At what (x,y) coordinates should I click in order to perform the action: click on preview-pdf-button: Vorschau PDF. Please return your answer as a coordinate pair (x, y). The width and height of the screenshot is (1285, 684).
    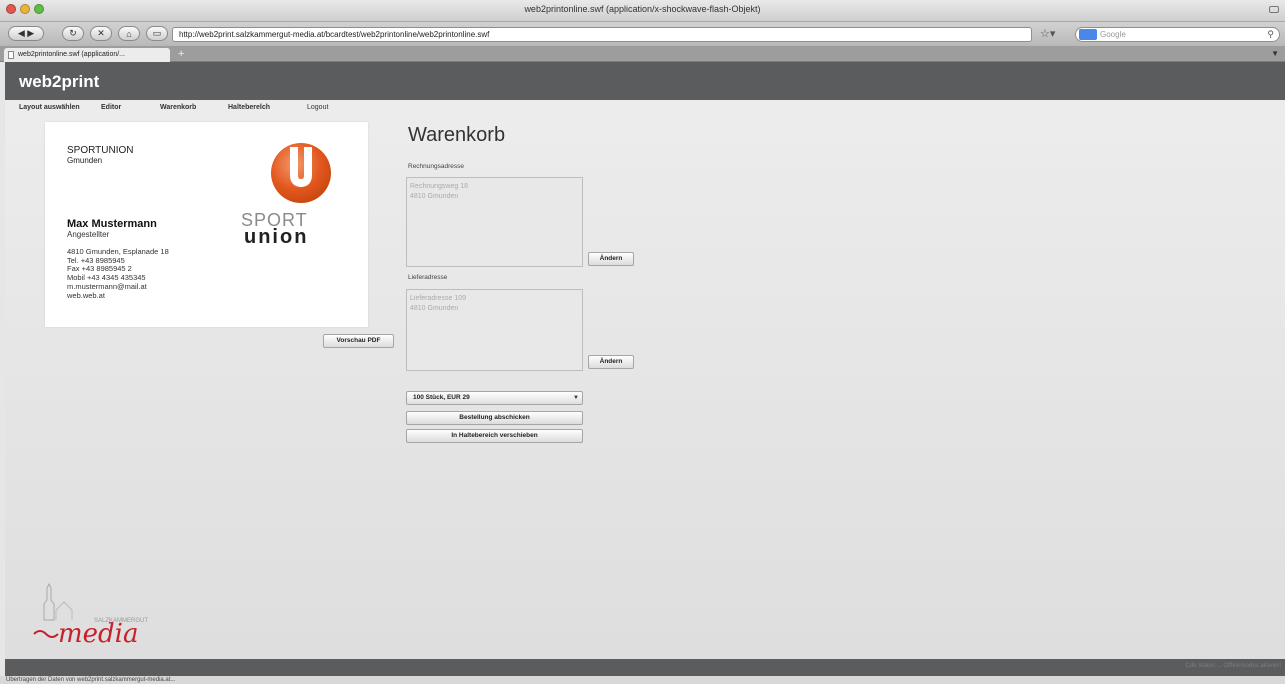
    Looking at the image, I should click on (358, 341).